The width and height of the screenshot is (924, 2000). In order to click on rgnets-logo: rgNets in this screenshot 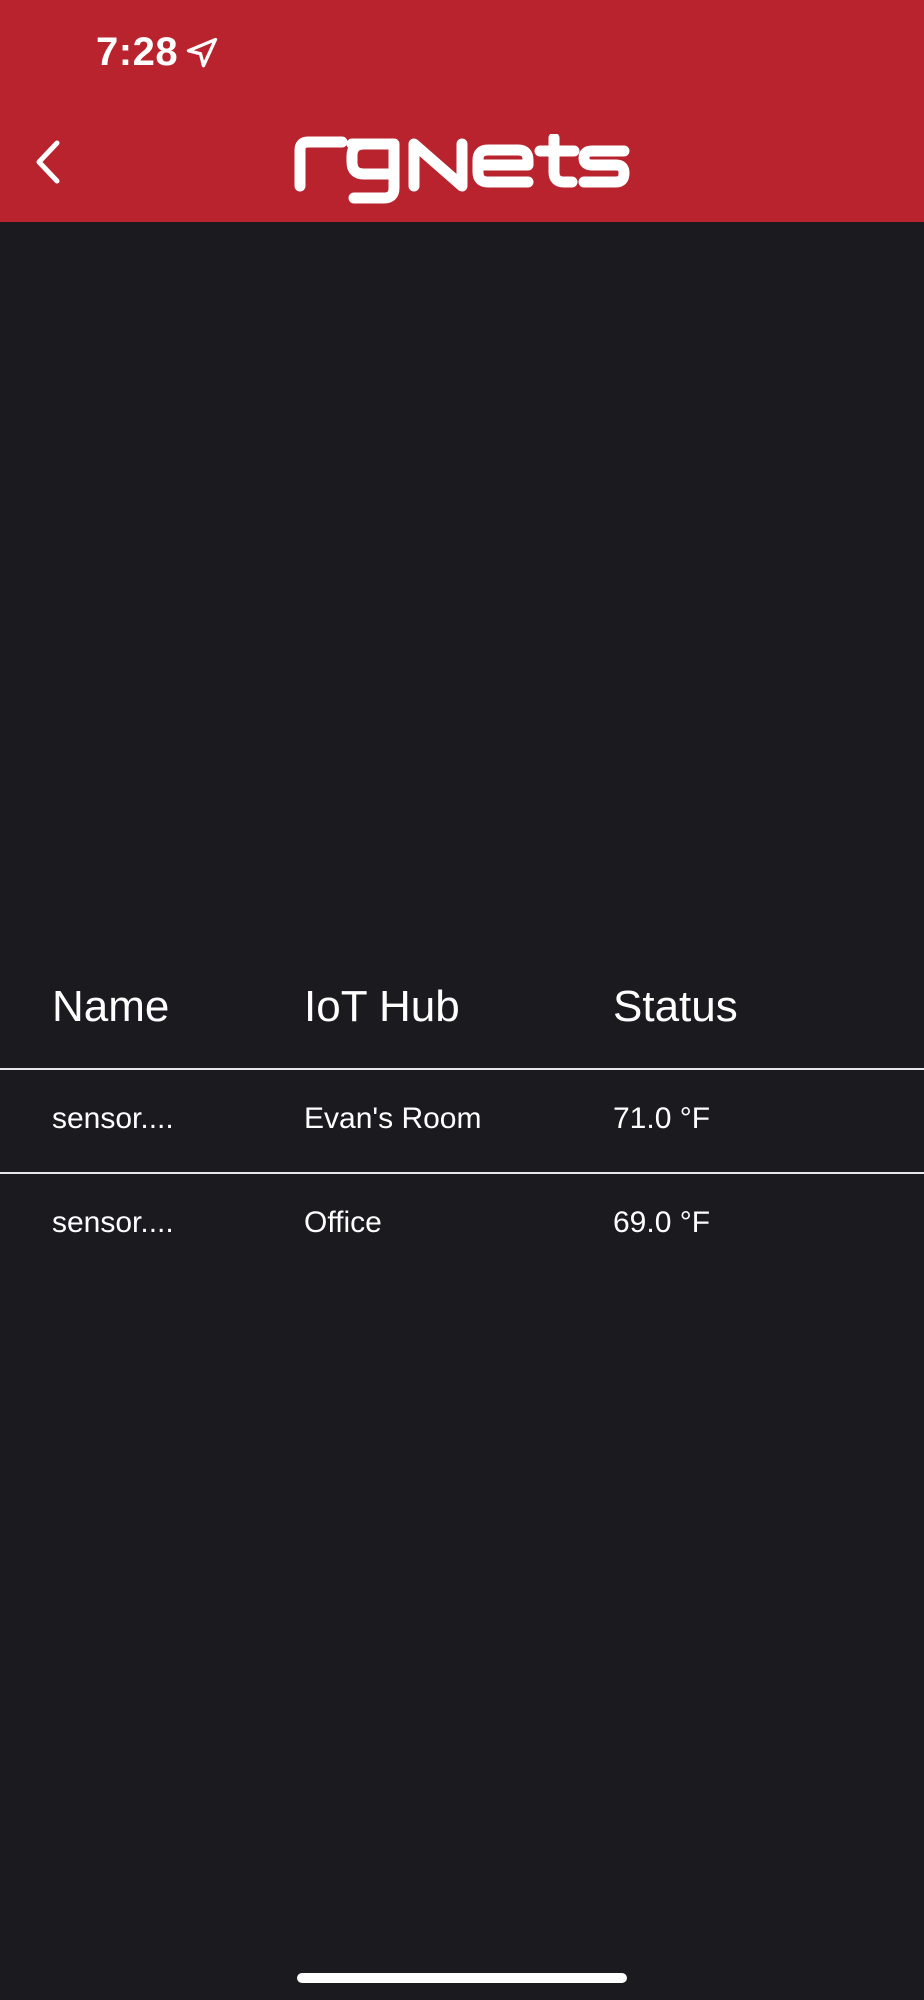, I will do `click(462, 170)`.